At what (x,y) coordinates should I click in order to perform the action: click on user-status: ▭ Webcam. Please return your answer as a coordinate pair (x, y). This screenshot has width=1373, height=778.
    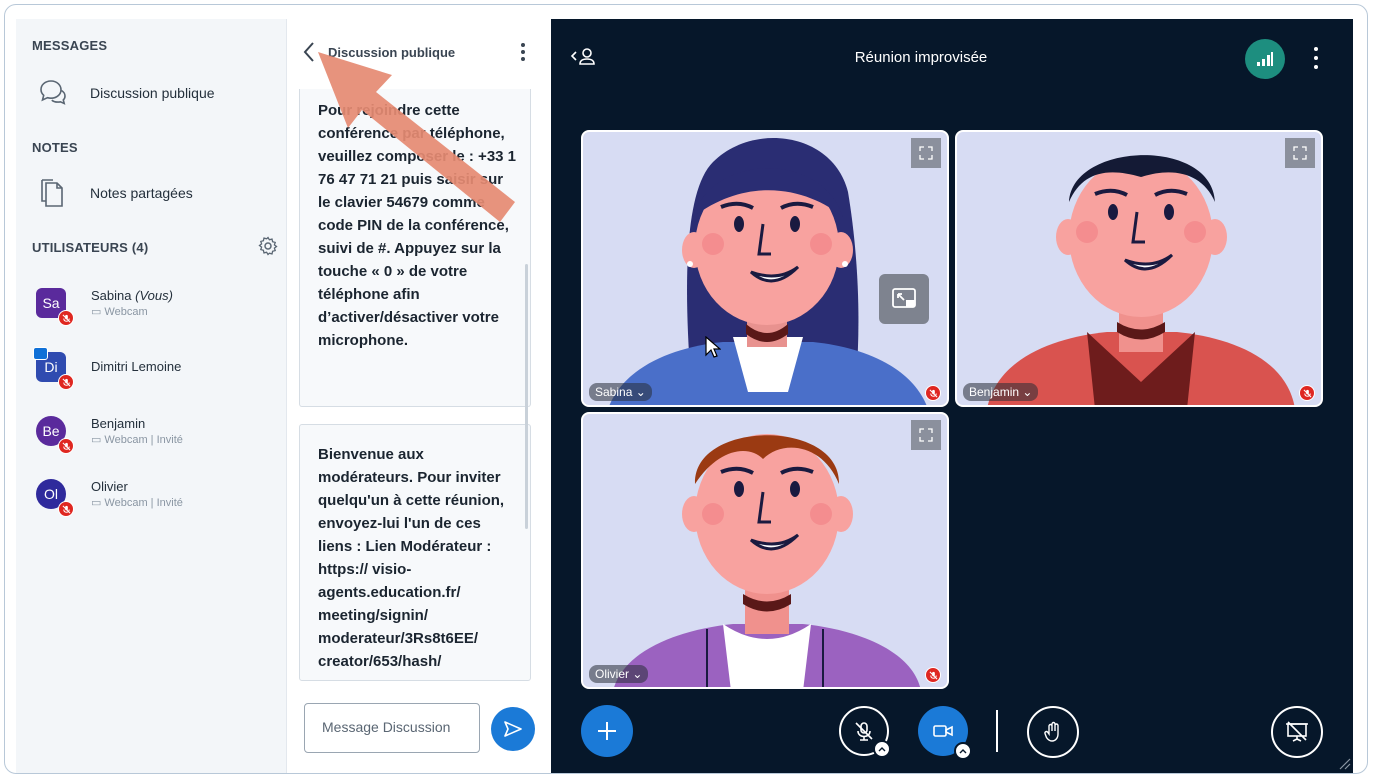
    Looking at the image, I should click on (119, 312).